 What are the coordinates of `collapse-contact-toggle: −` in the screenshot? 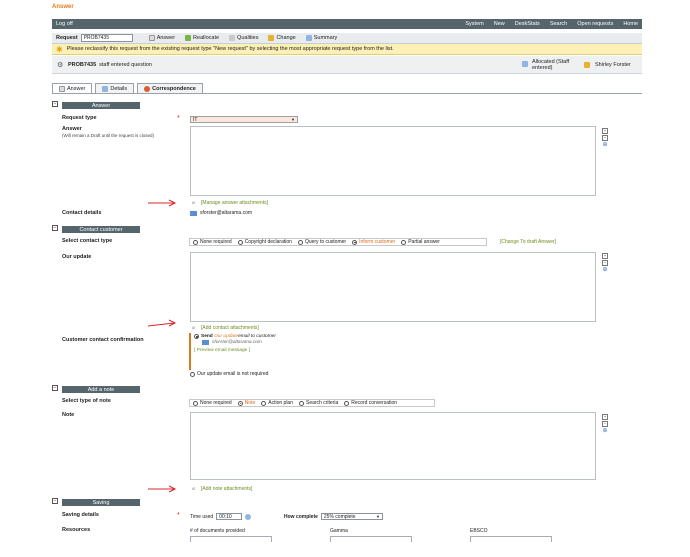 It's located at (55, 228).